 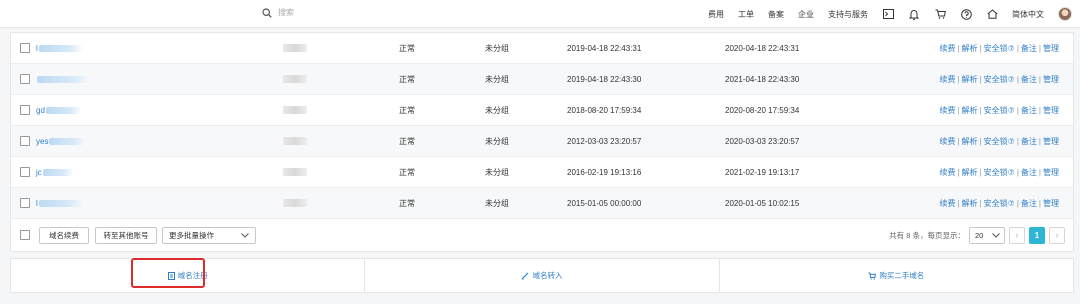 What do you see at coordinates (604, 141) in the screenshot?
I see `registration-date: 2012-03-03 23:20:57` at bounding box center [604, 141].